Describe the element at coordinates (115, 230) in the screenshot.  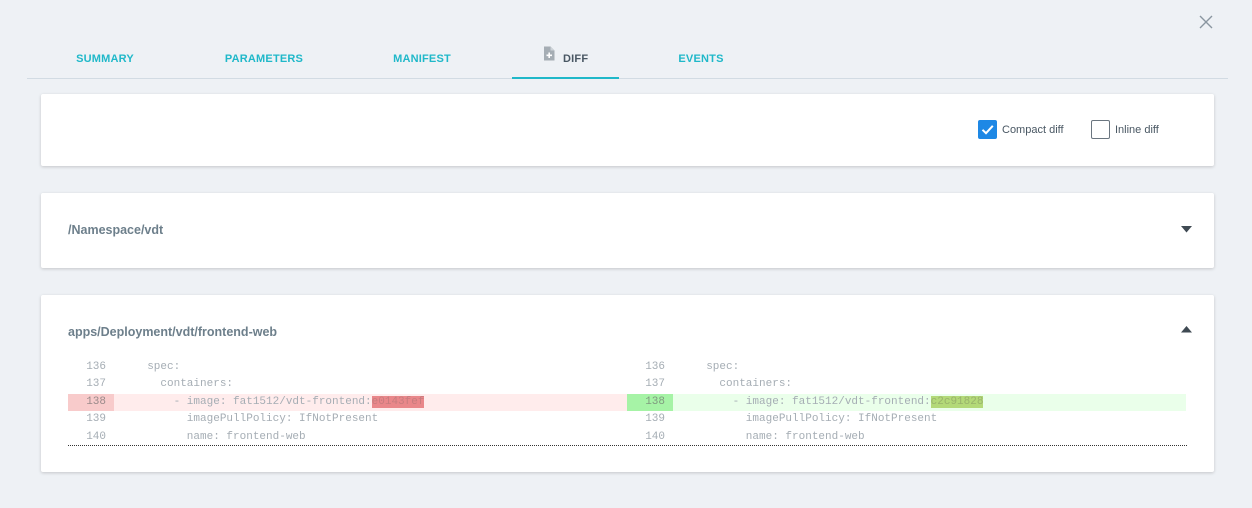
I see `resource-title: /Namespace/vdt` at that location.